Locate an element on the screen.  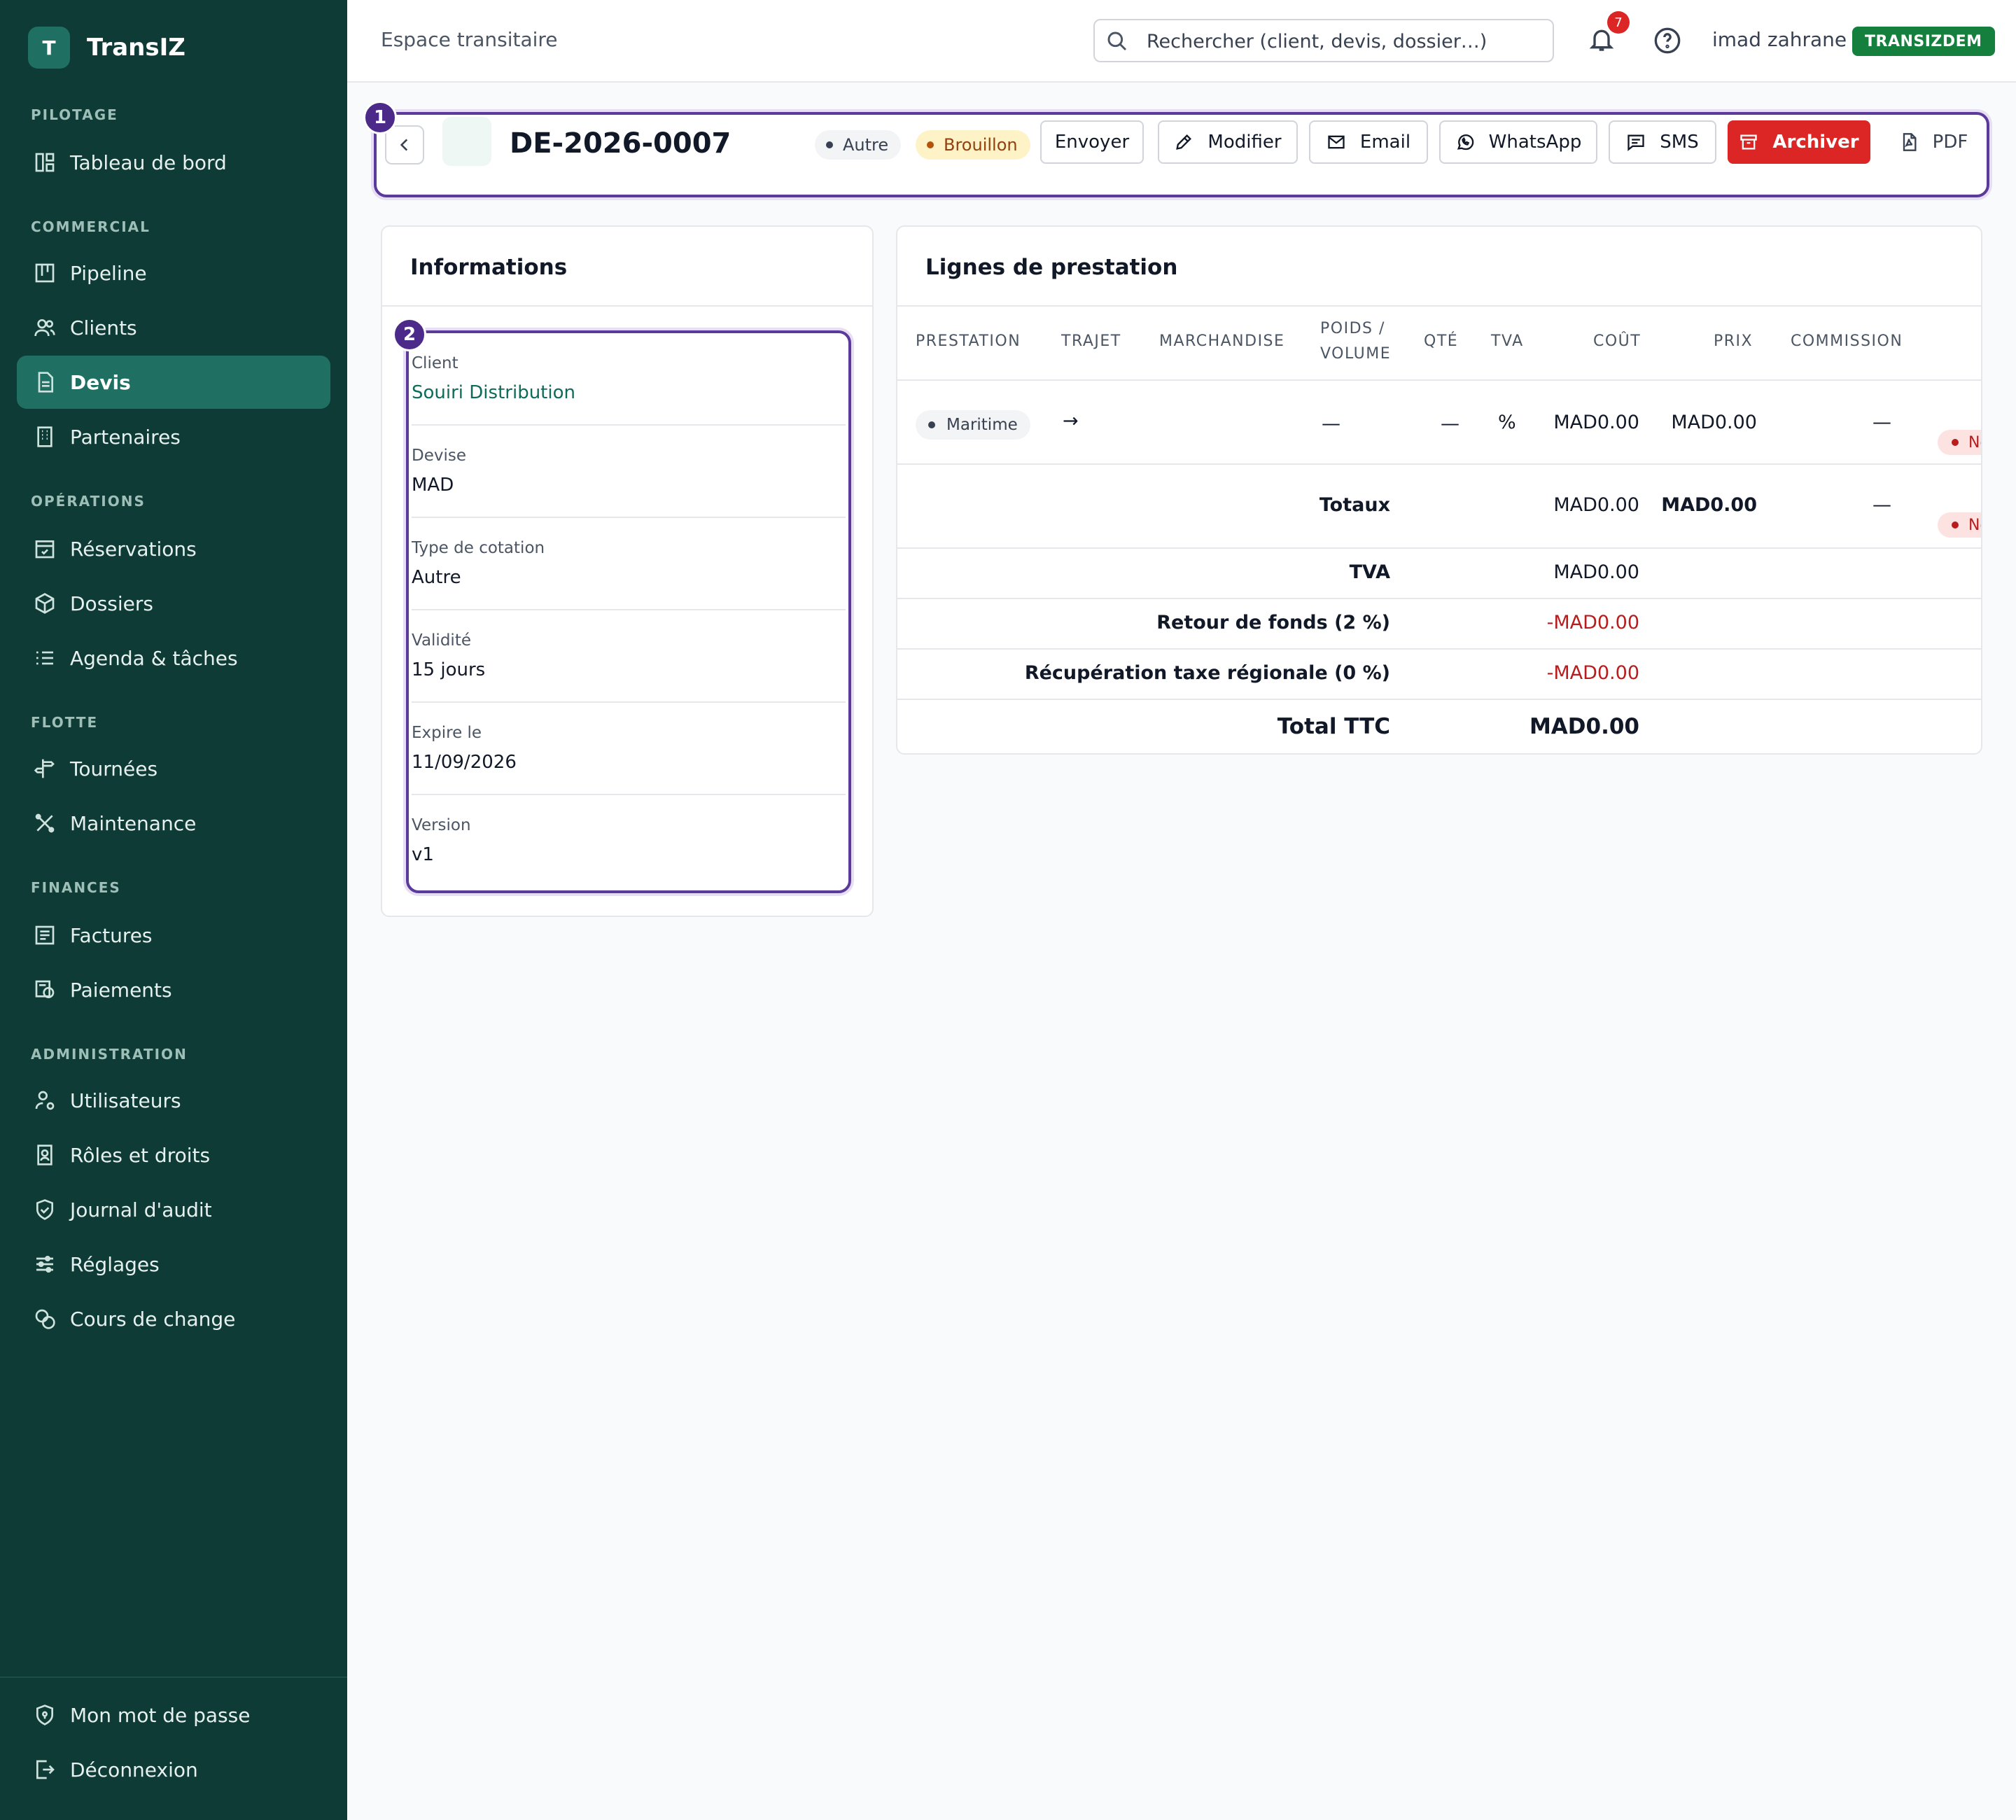
coins-icon is located at coordinates (45, 1319).